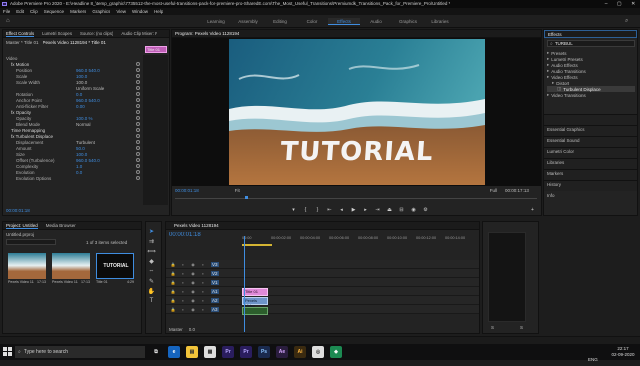 This screenshot has height=366, width=640. I want to click on ec-row-value: Turbulent, so click(101, 142).